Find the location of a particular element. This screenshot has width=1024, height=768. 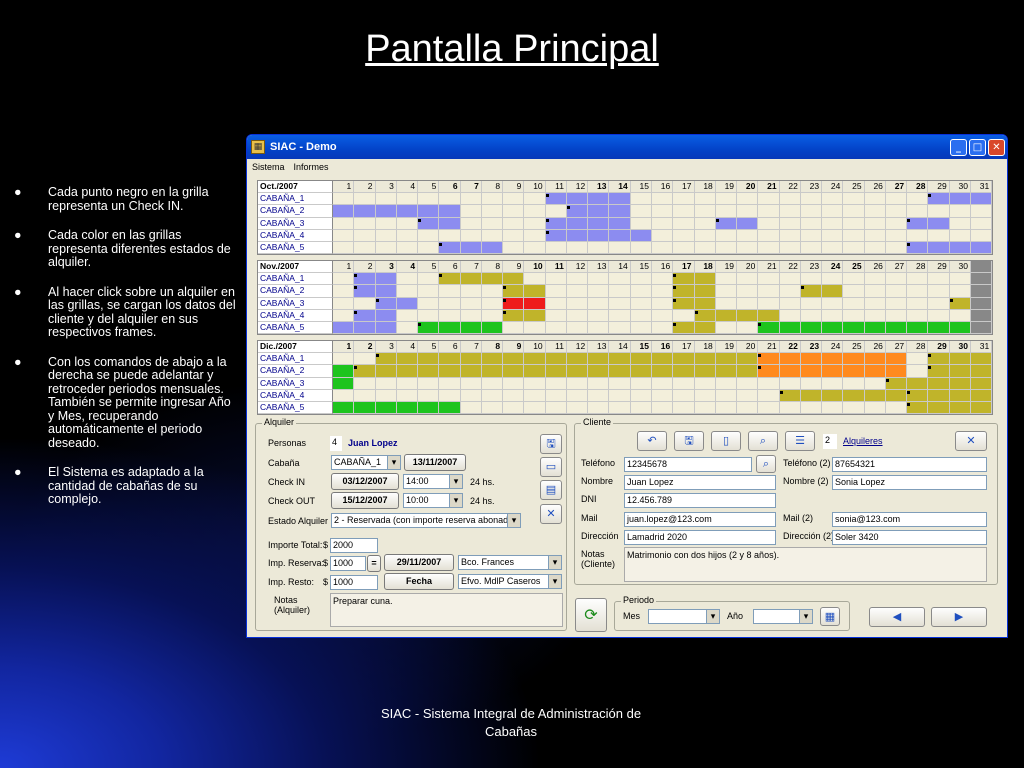

direccion2-input: Soler 3420 is located at coordinates (909, 537).